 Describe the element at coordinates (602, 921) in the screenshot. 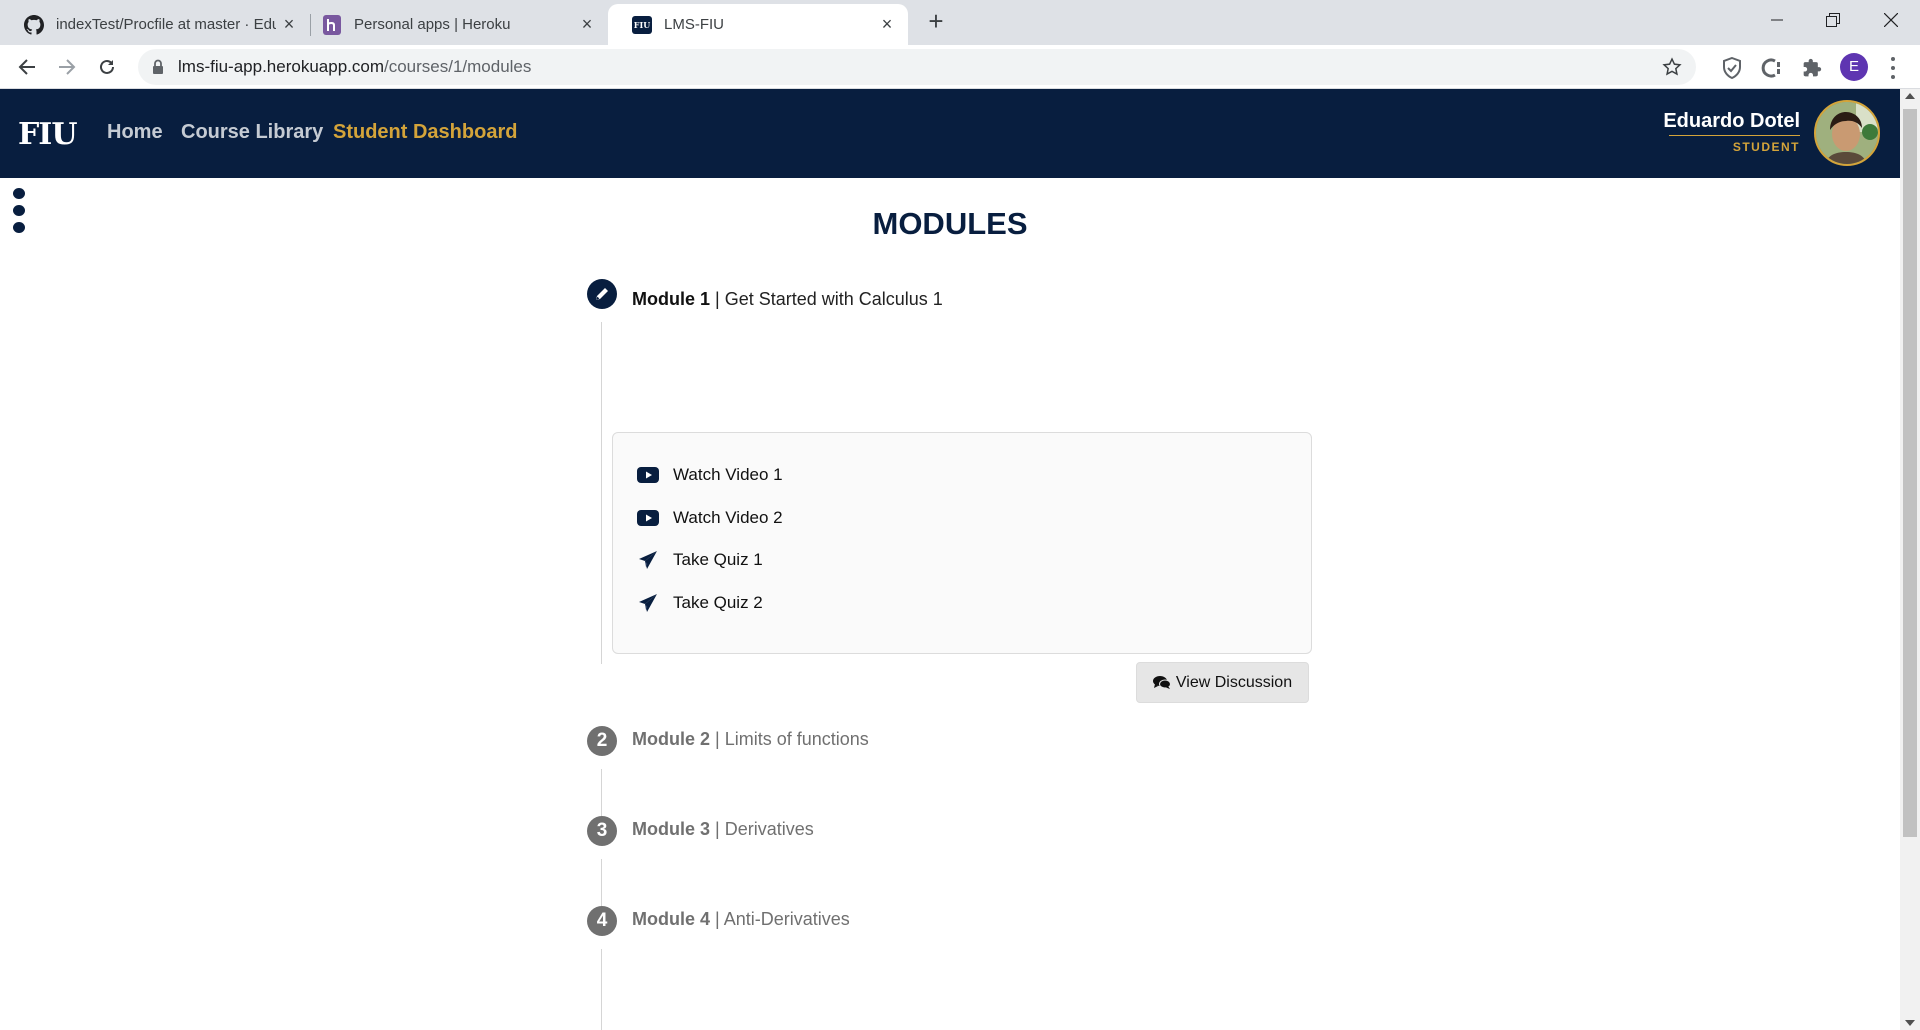

I see `module-4-badge: 4` at that location.